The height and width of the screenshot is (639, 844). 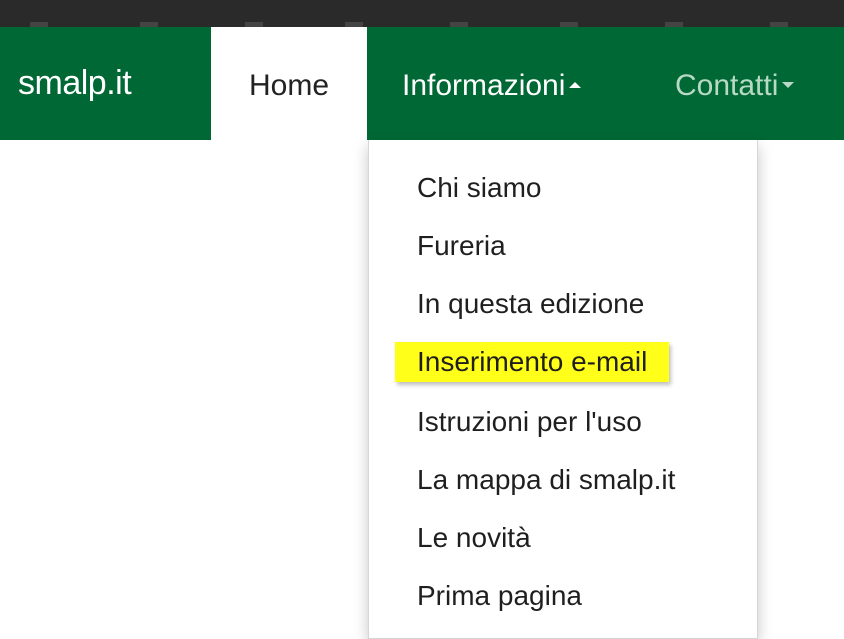 What do you see at coordinates (422, 13) in the screenshot?
I see `browser-top-strip` at bounding box center [422, 13].